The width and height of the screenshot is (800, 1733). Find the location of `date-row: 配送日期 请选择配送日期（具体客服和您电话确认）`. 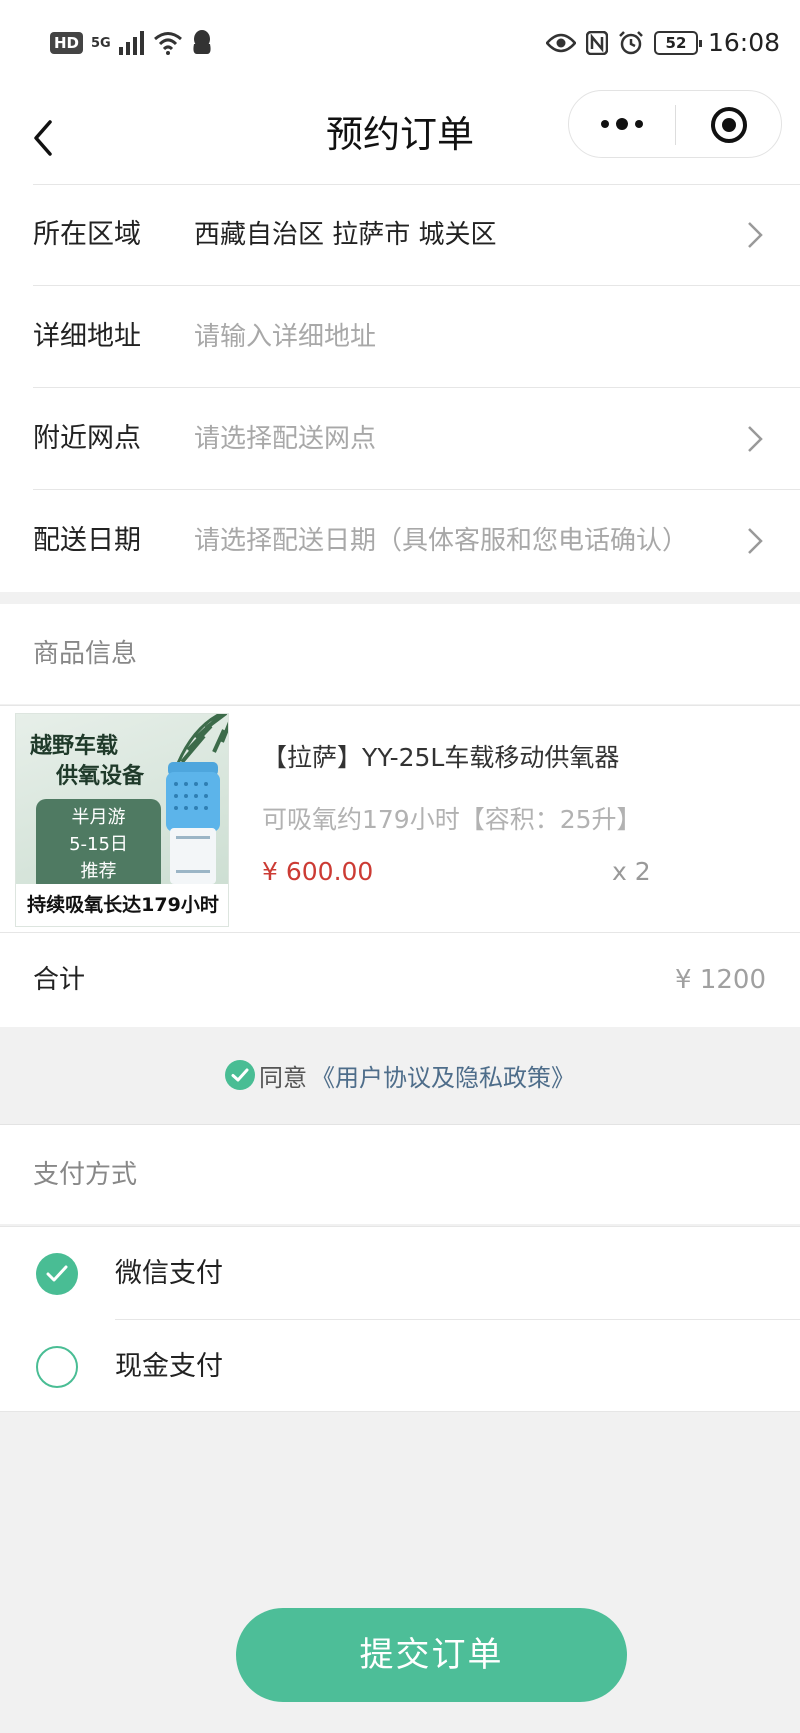

date-row: 配送日期 请选择配送日期（具体客服和您电话确认） is located at coordinates (400, 541).